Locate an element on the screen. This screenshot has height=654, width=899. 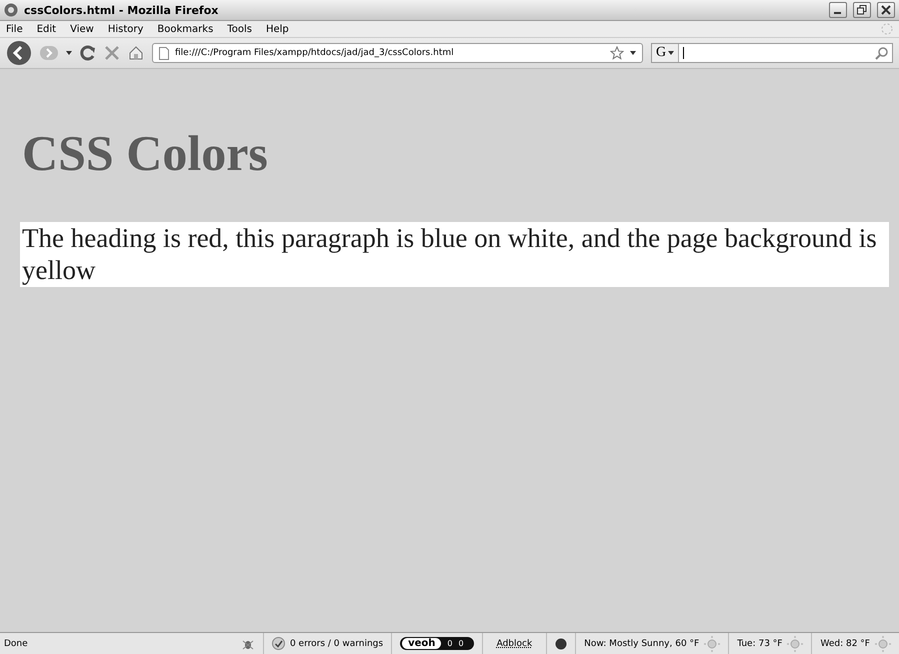
page-icon is located at coordinates (164, 53).